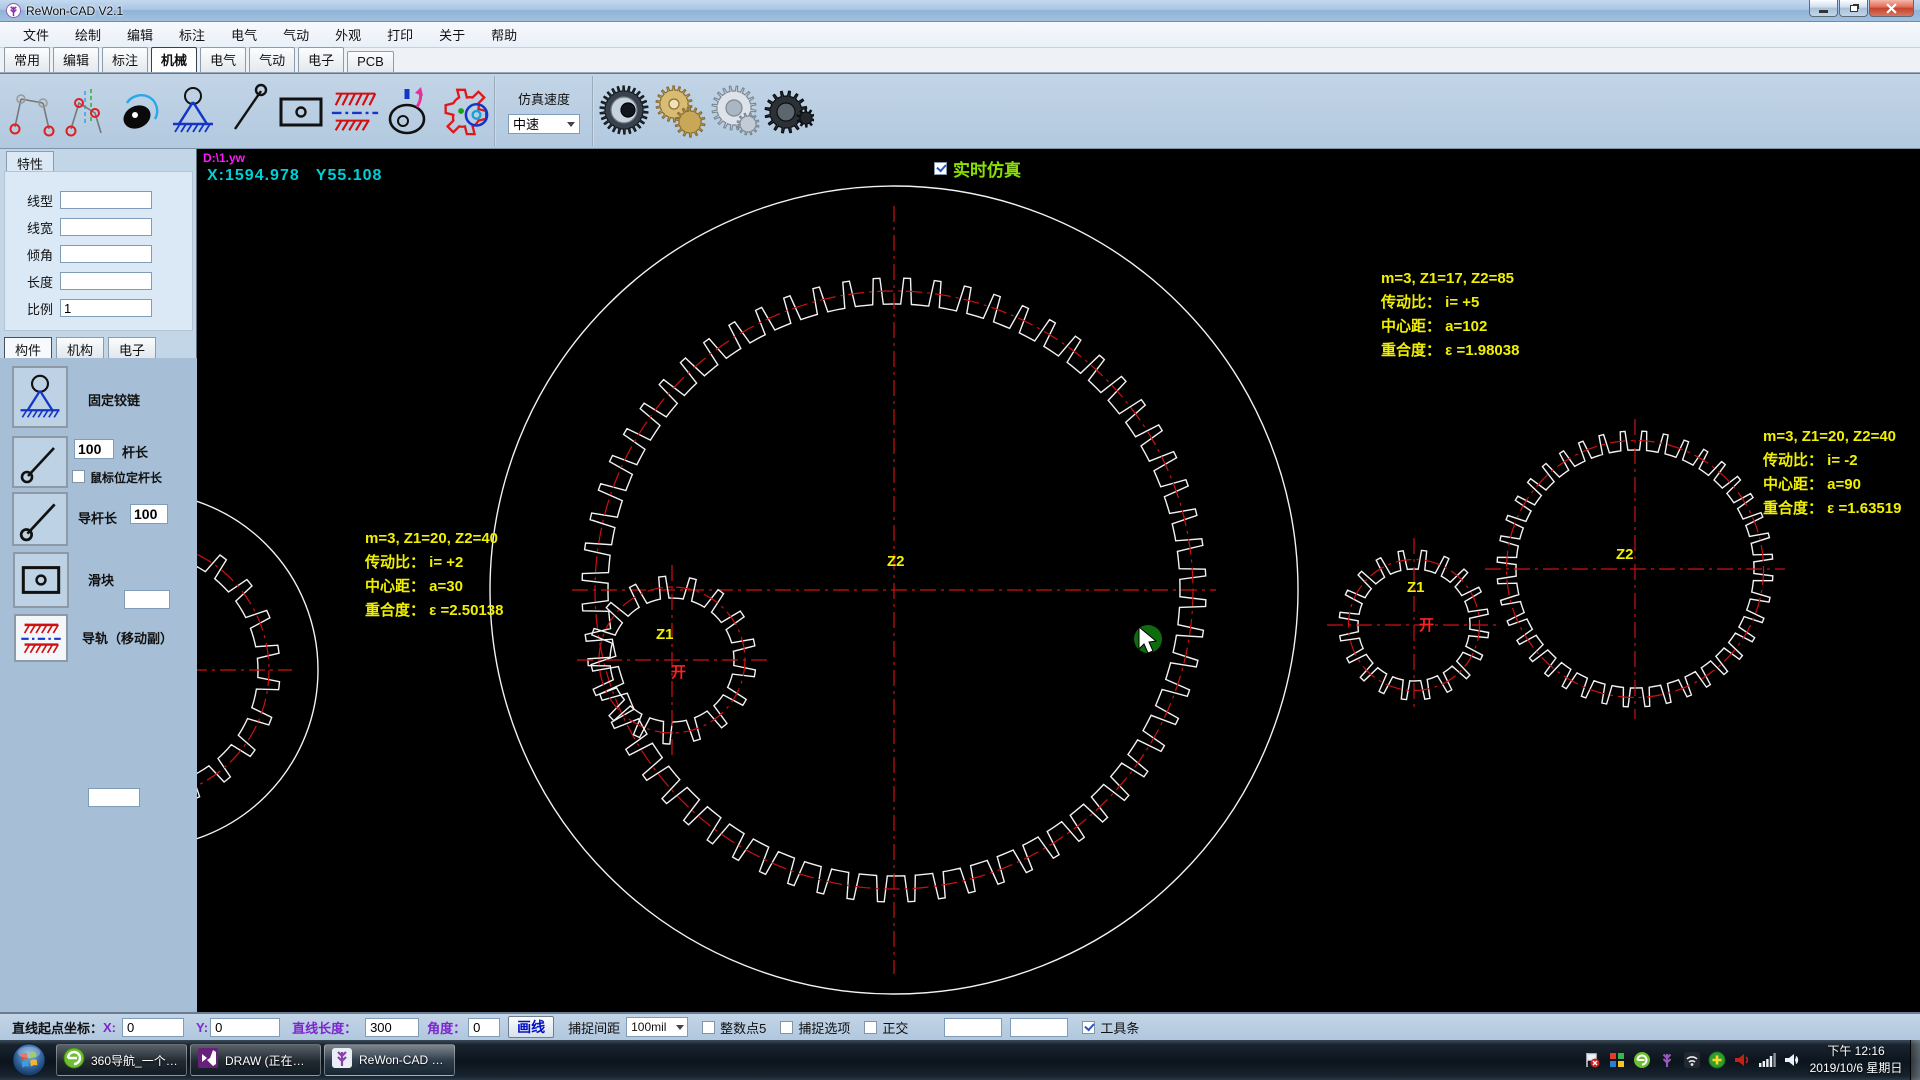 The height and width of the screenshot is (1080, 1920). What do you see at coordinates (174, 59) in the screenshot?
I see `ribbon-tab-机械: 机械` at bounding box center [174, 59].